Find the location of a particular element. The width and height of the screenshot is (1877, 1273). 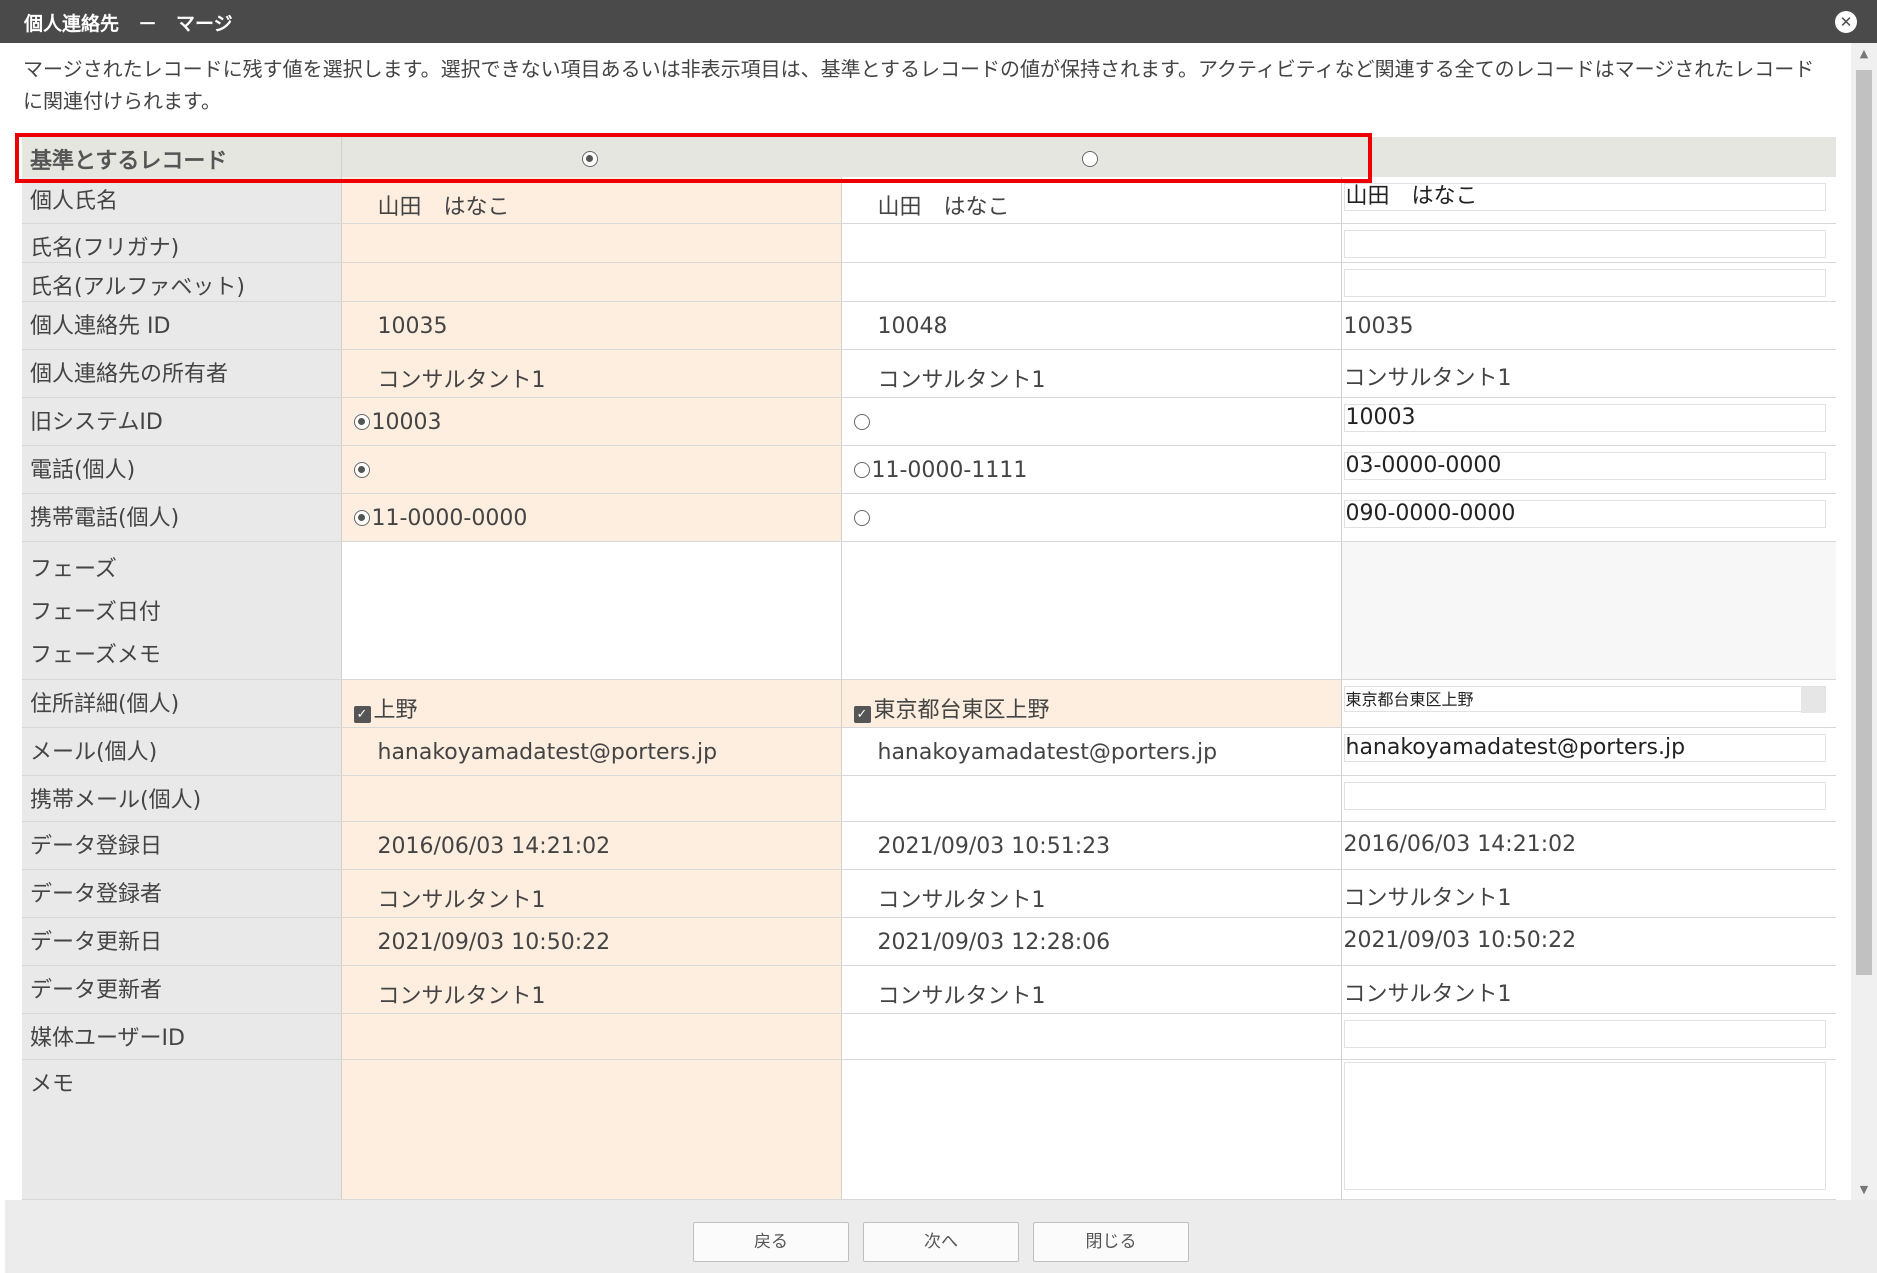

record1-option: 11-0000-0000 is located at coordinates (591, 517).